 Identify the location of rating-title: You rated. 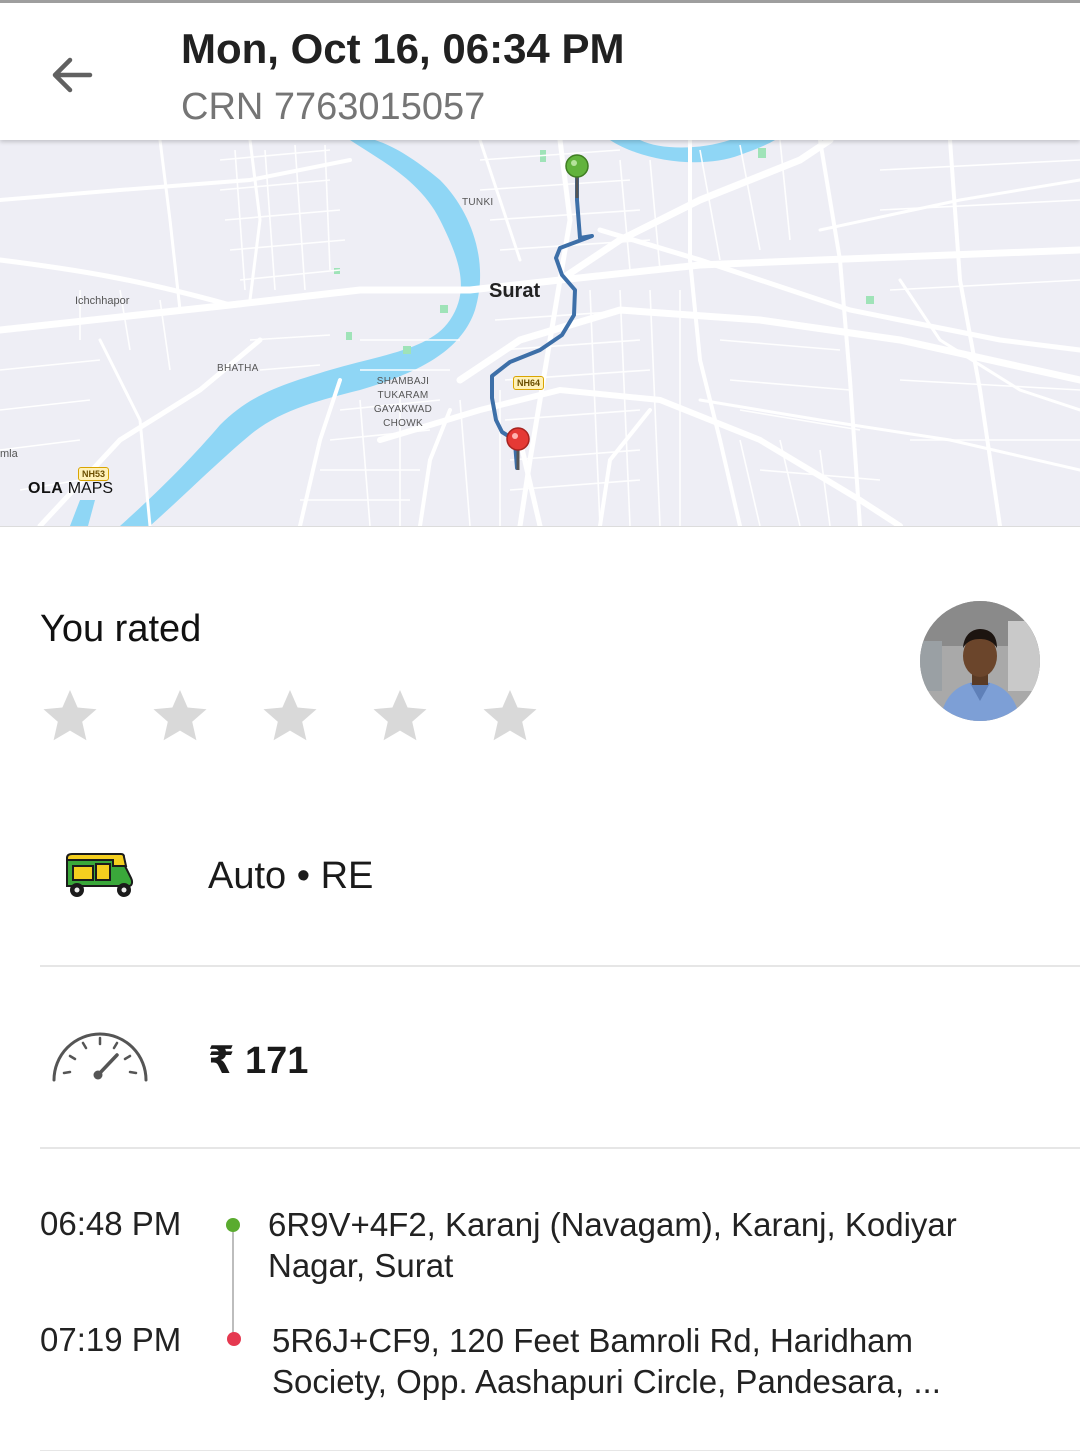
(121, 629).